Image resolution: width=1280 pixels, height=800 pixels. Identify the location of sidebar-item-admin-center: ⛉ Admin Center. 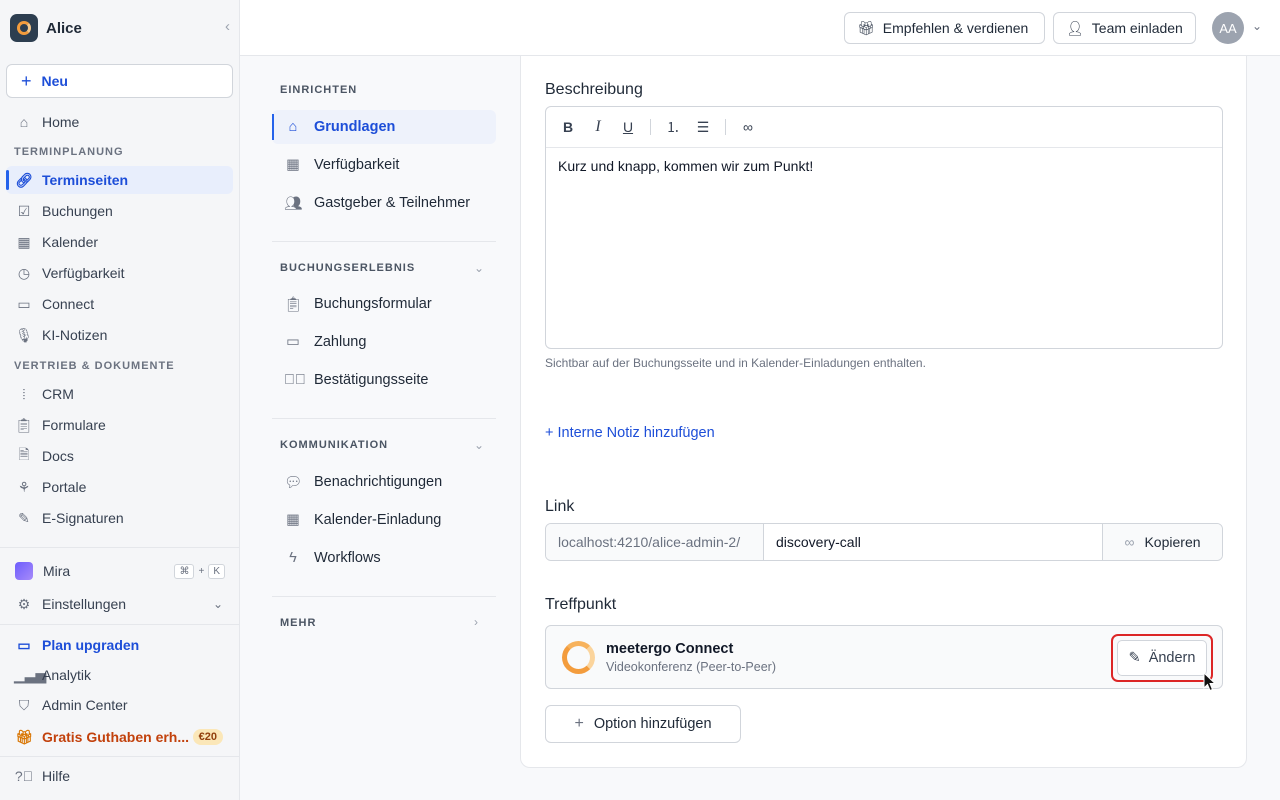
(119, 705).